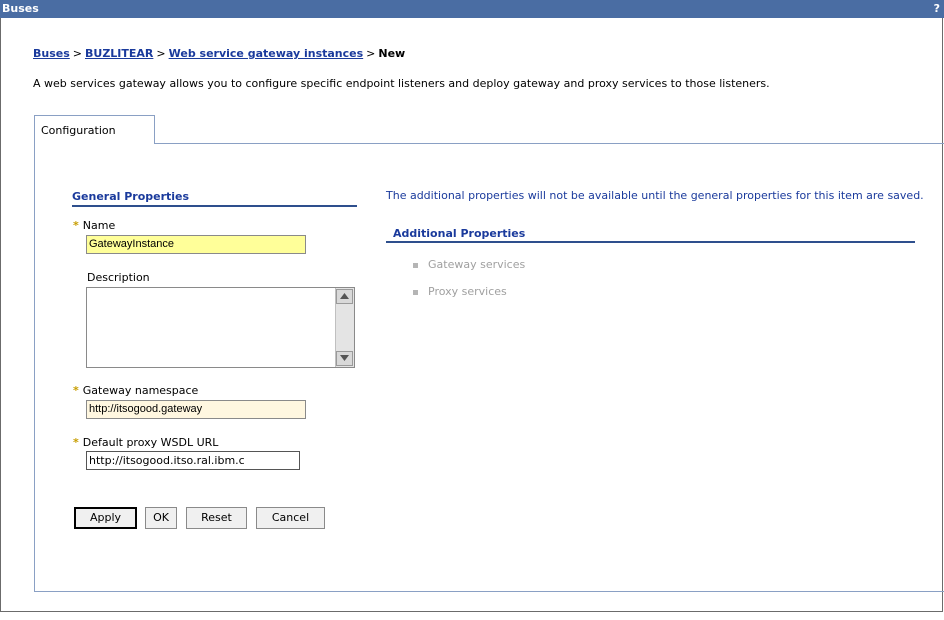  What do you see at coordinates (344, 358) in the screenshot?
I see `scroll-down-icon` at bounding box center [344, 358].